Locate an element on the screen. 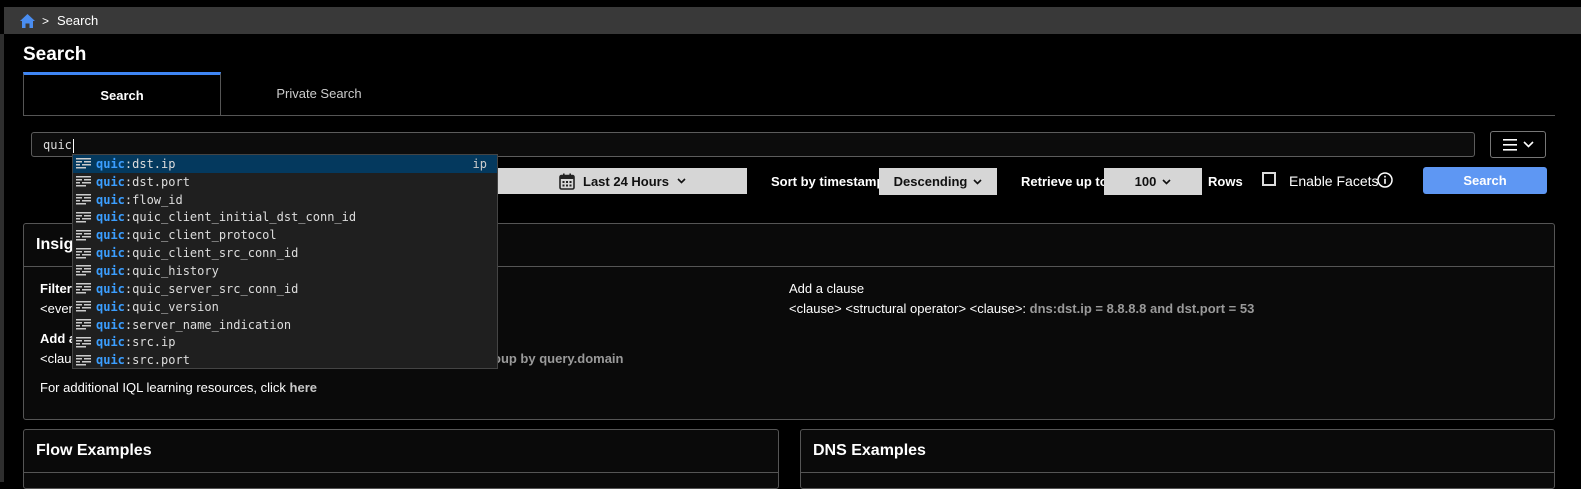  dns-examples-panel: DNS Examples is located at coordinates (1177, 459).